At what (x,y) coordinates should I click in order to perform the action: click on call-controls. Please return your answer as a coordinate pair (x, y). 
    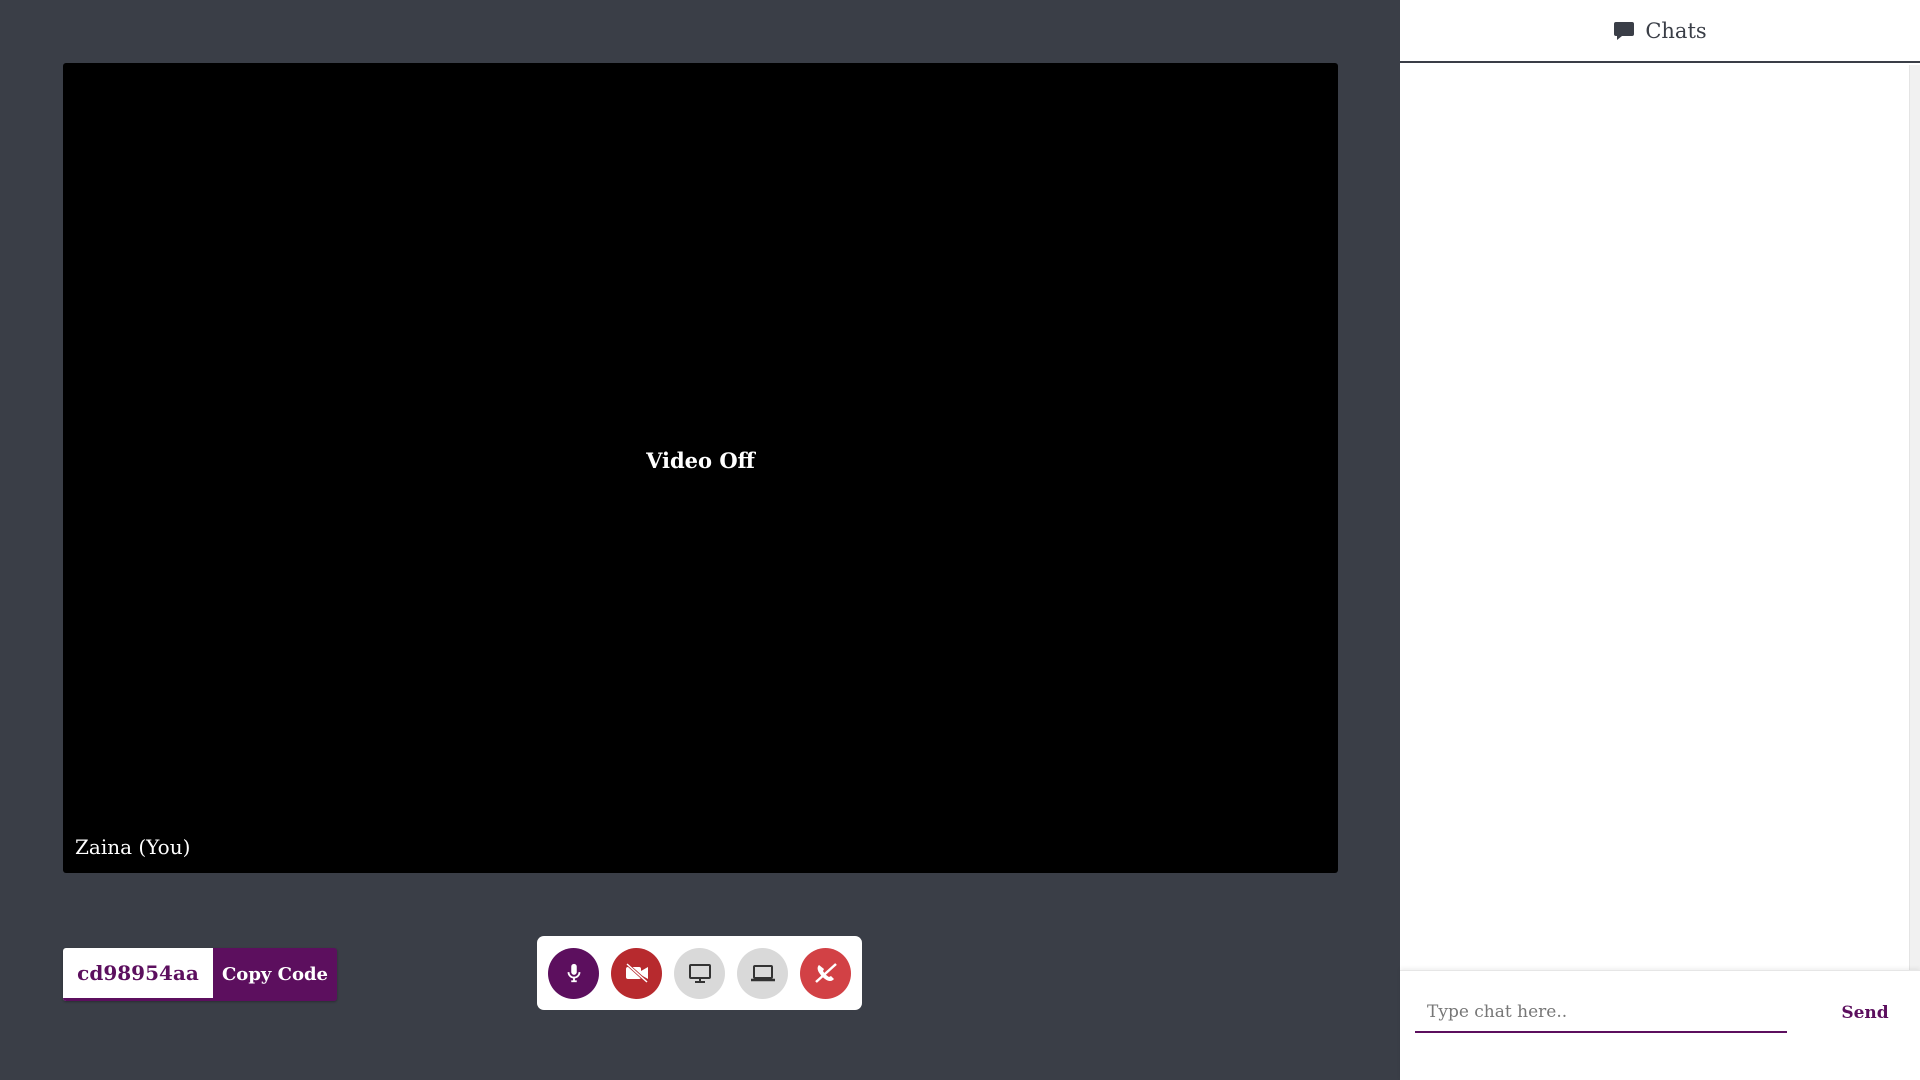
    Looking at the image, I should click on (699, 973).